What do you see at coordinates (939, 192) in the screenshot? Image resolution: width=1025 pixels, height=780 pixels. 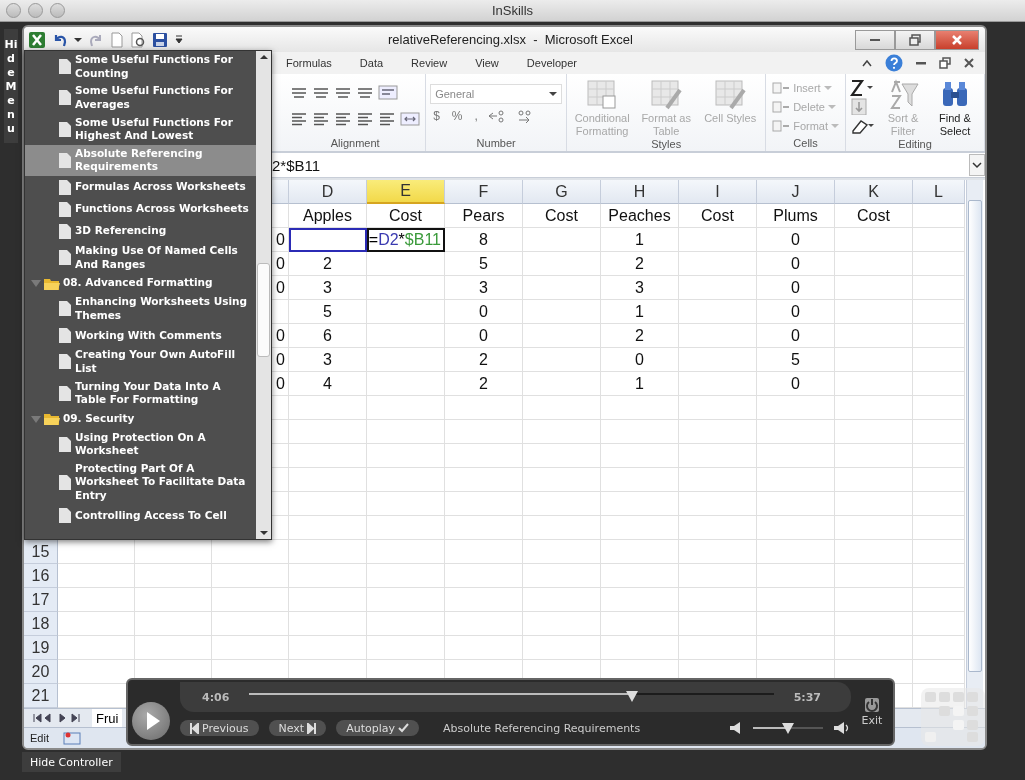 I see `column-header: L` at bounding box center [939, 192].